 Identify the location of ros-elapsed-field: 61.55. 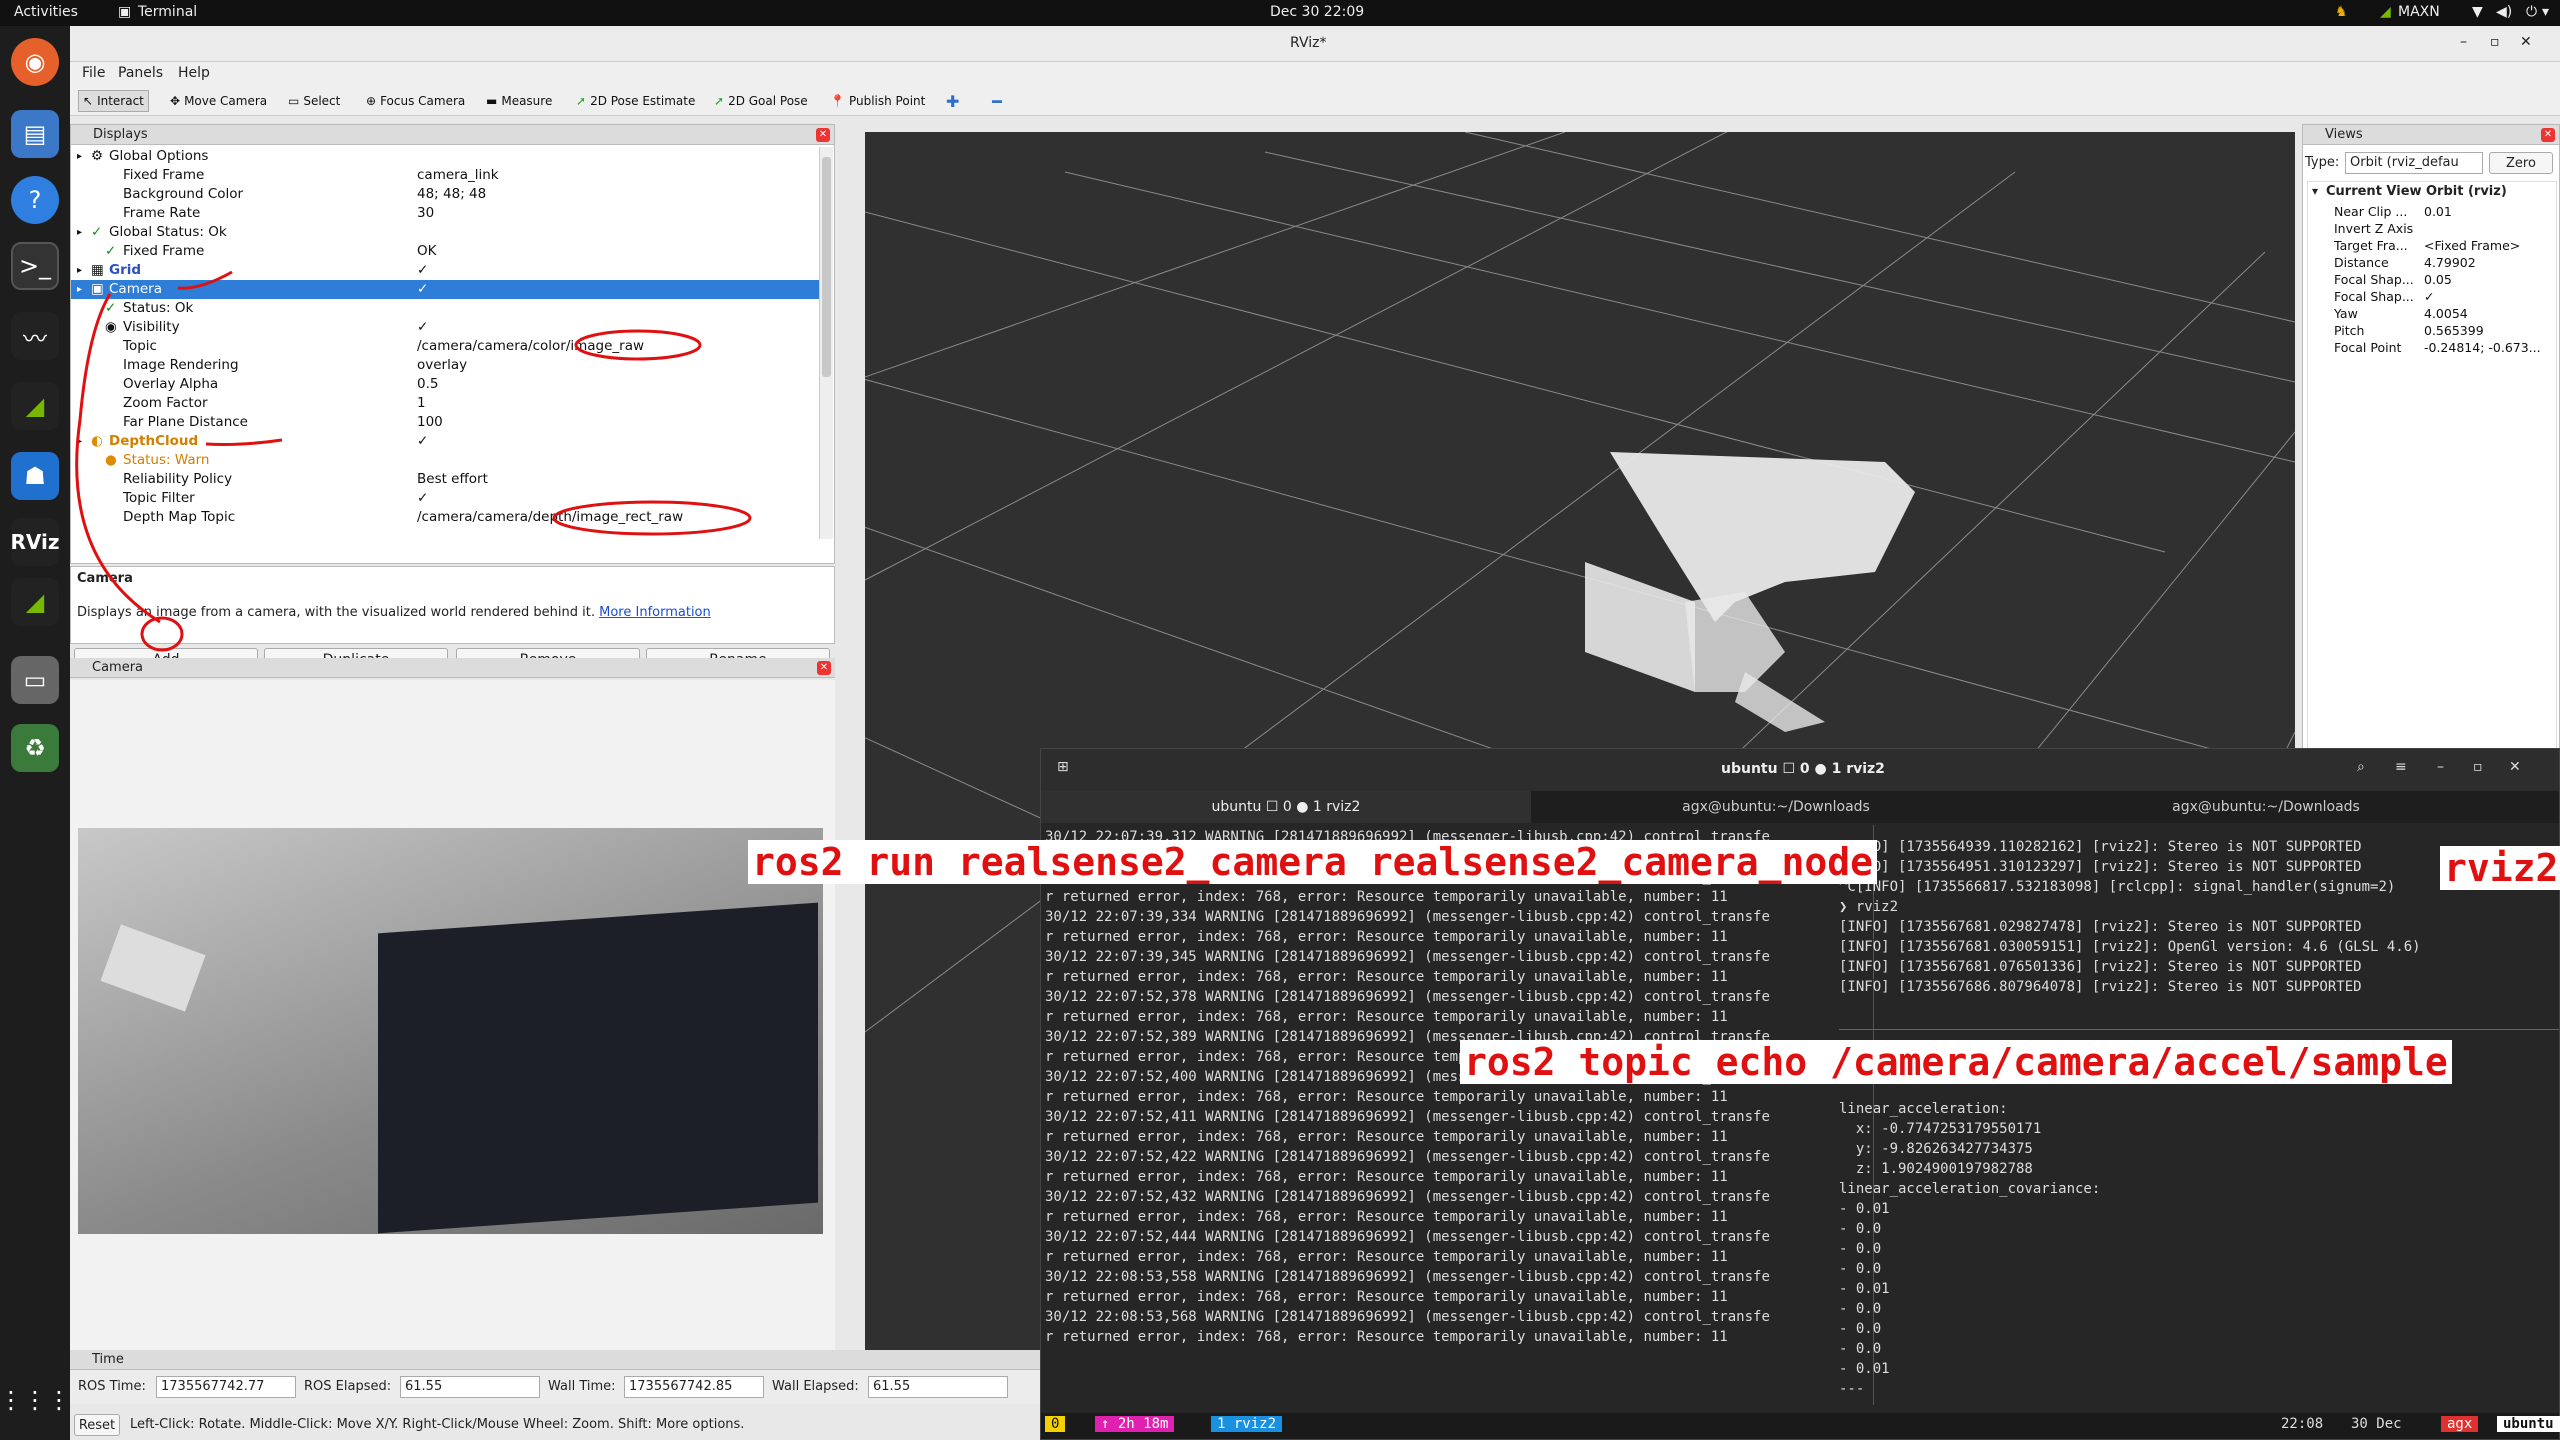
(470, 1387).